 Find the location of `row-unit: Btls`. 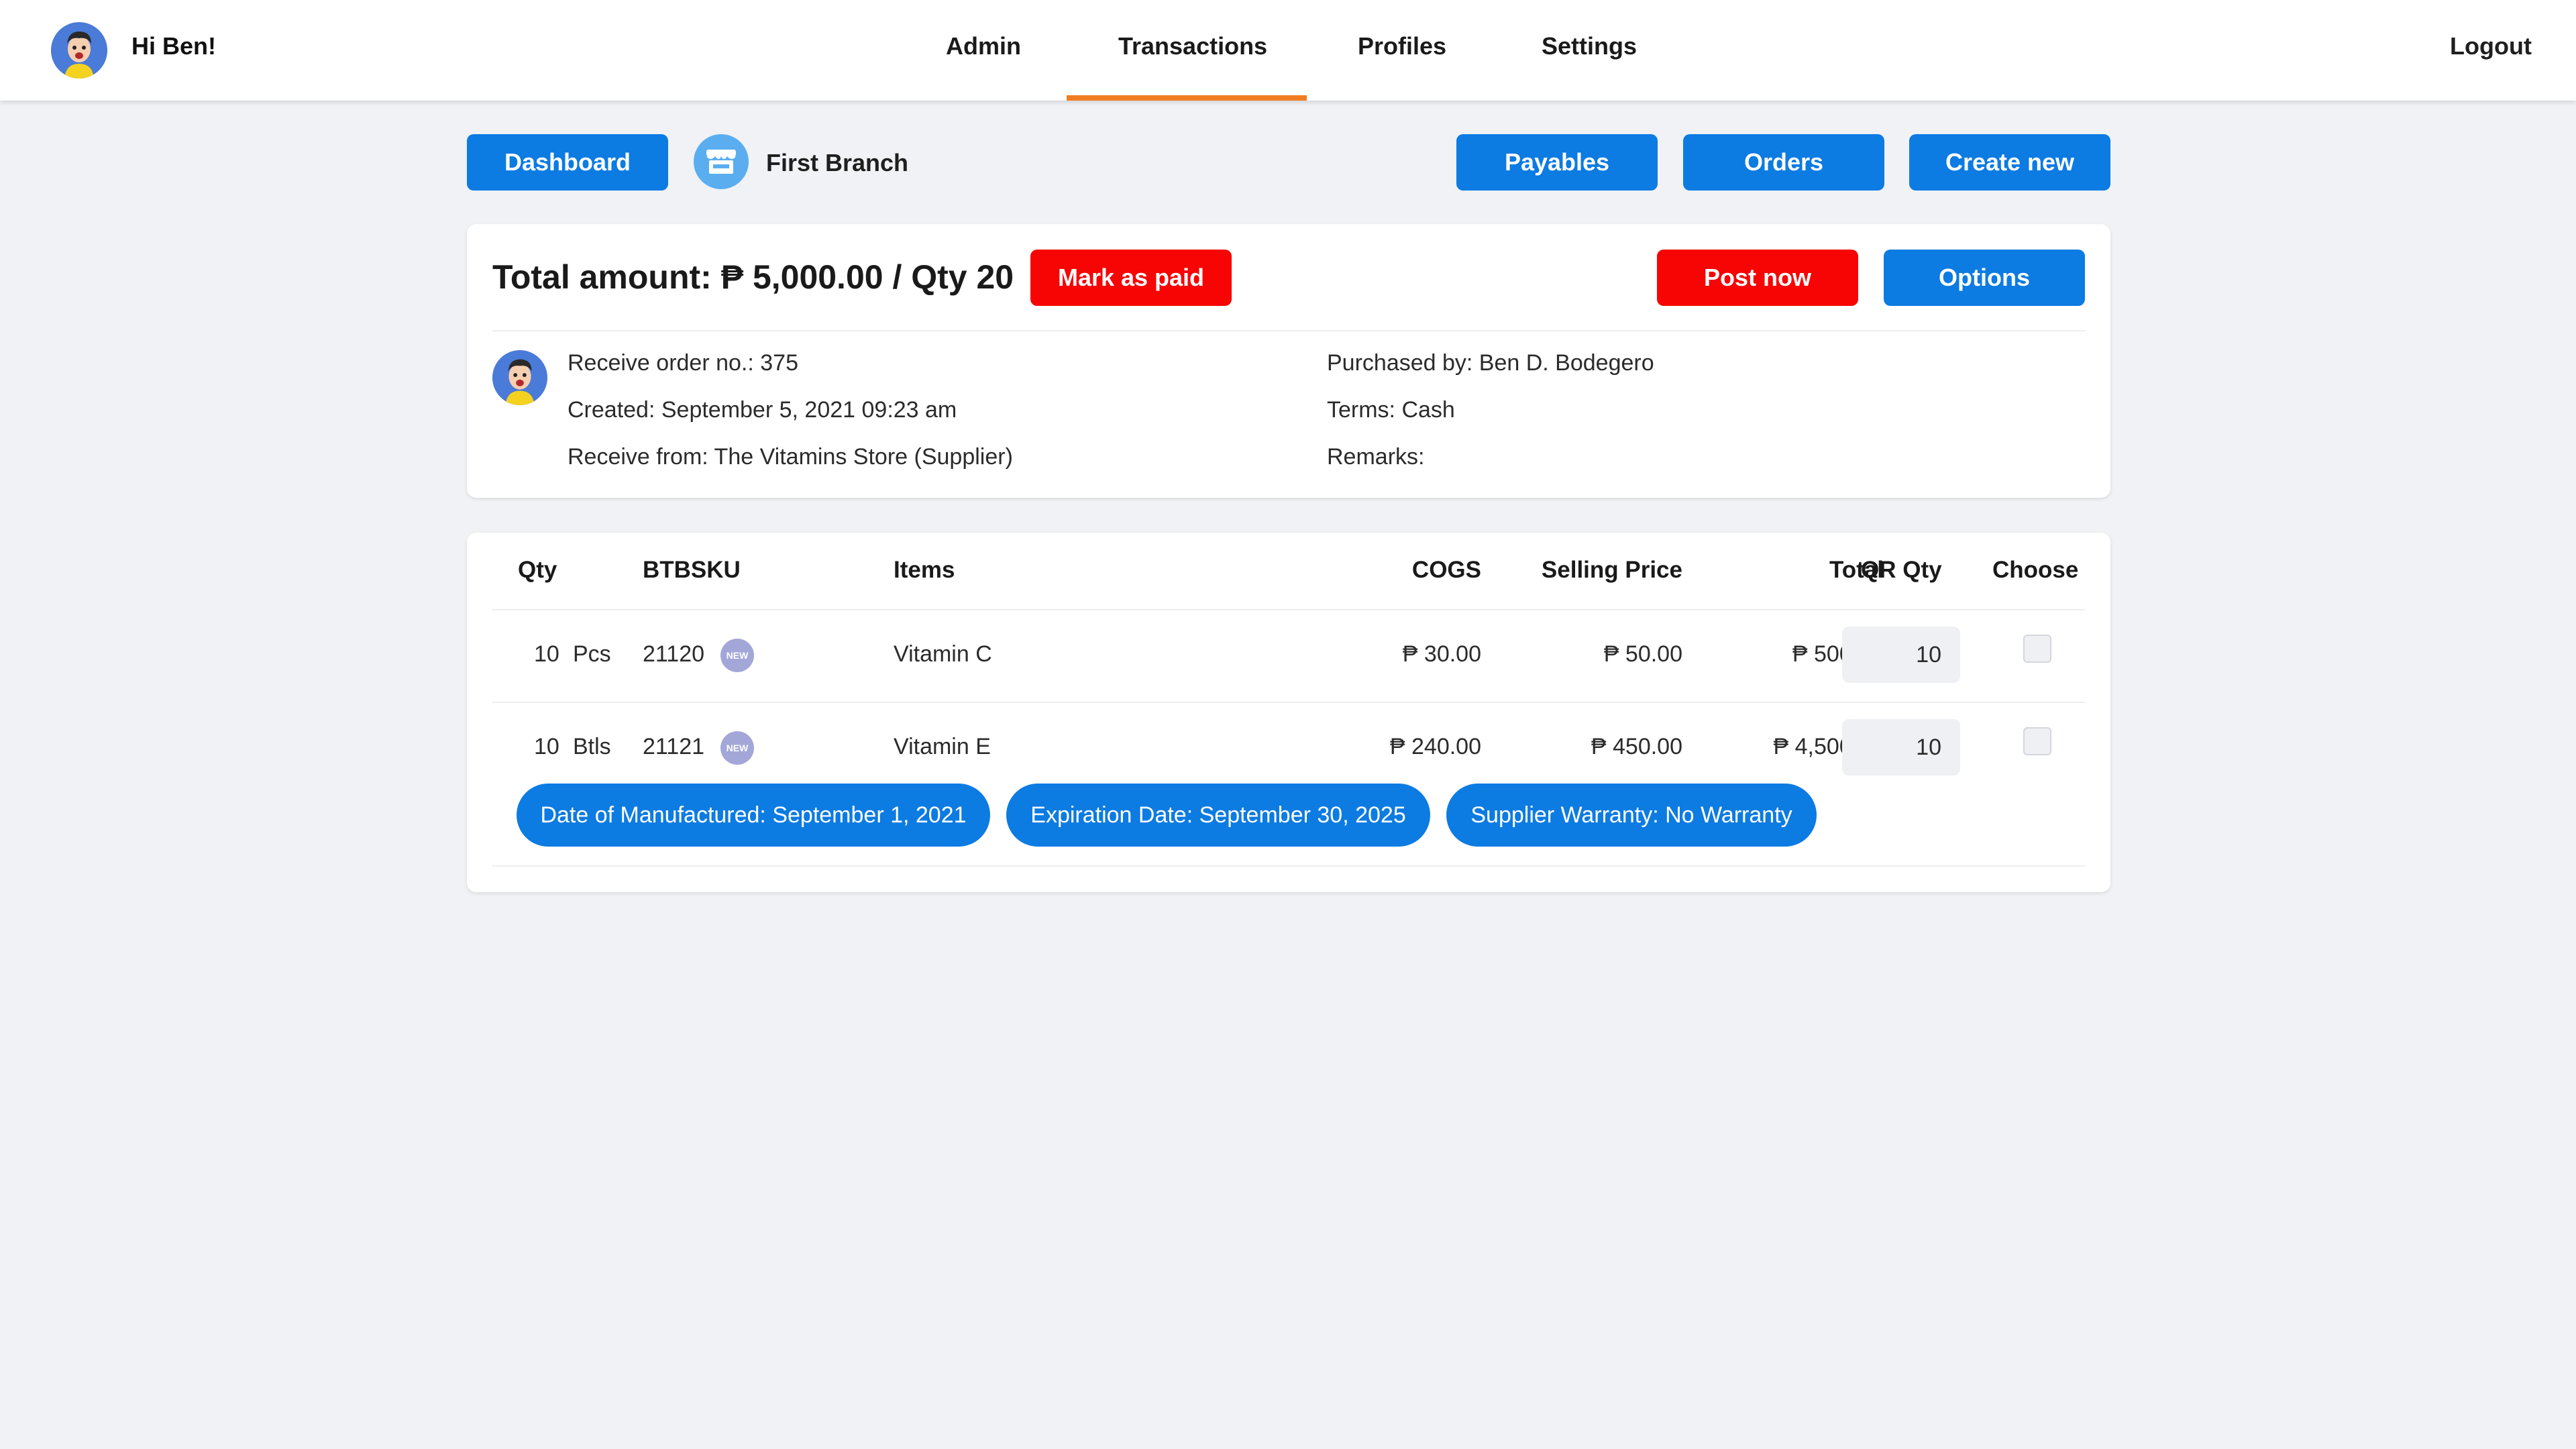

row-unit: Btls is located at coordinates (592, 746).